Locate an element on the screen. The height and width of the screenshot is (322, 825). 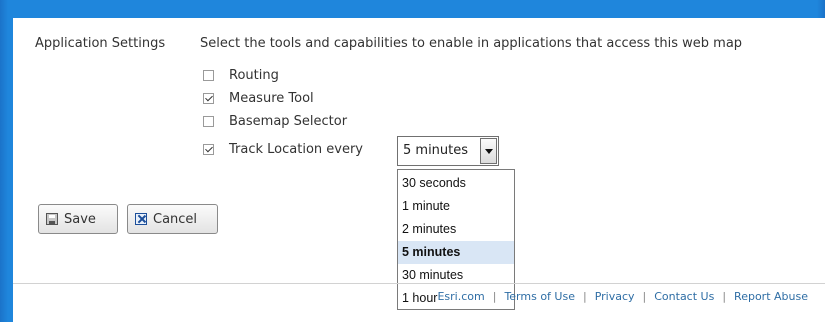
dropdown-option: 30 seconds is located at coordinates (456, 183).